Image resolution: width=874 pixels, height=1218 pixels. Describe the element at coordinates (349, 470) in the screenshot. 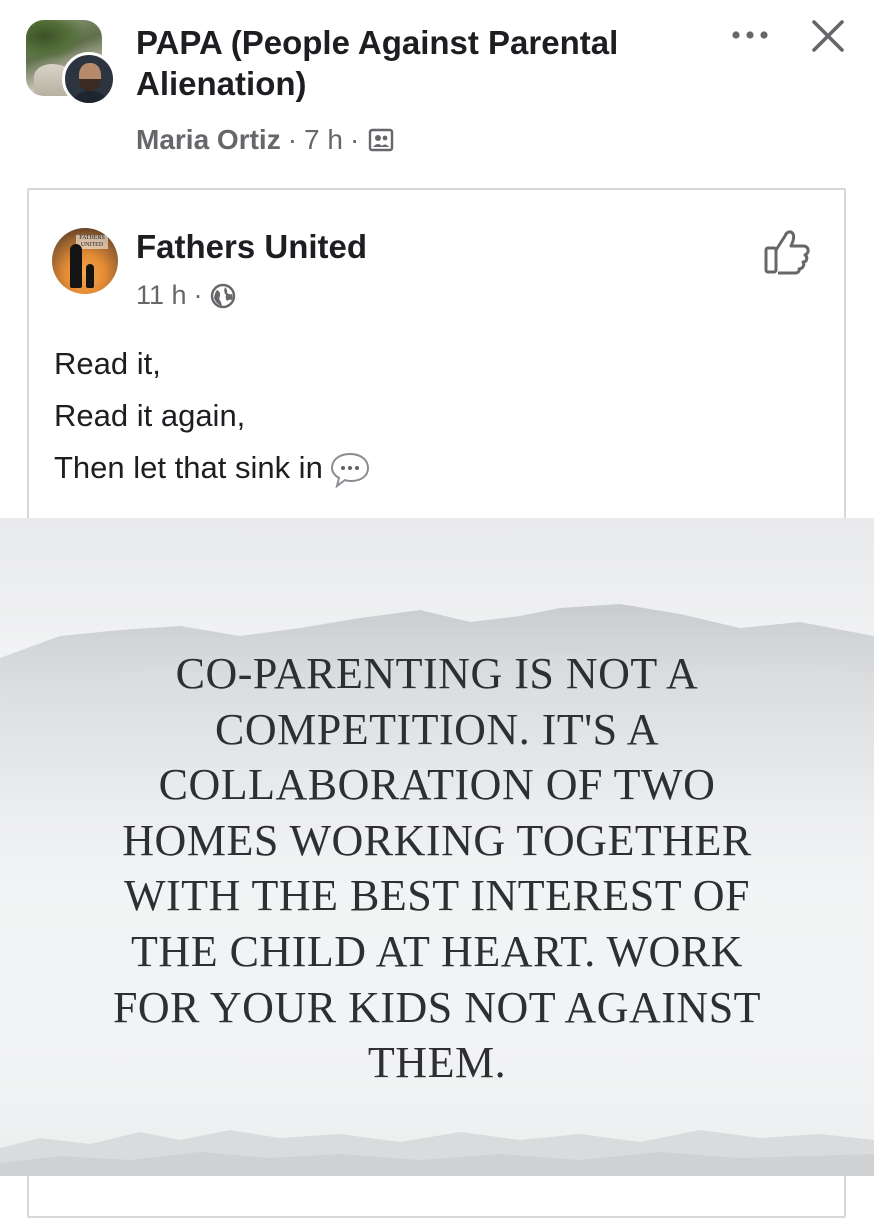

I see `speech-balloon-icon` at that location.